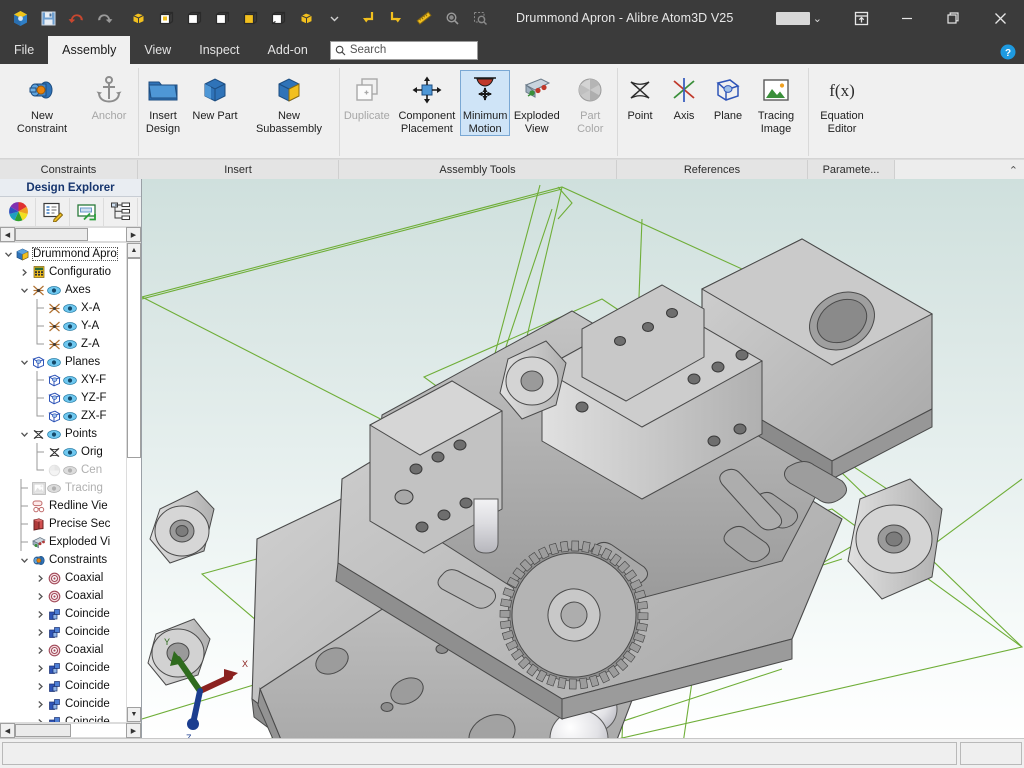 Image resolution: width=1024 pixels, height=768 pixels. Describe the element at coordinates (63, 542) in the screenshot. I see `tree-item: Exploded Vi` at that location.